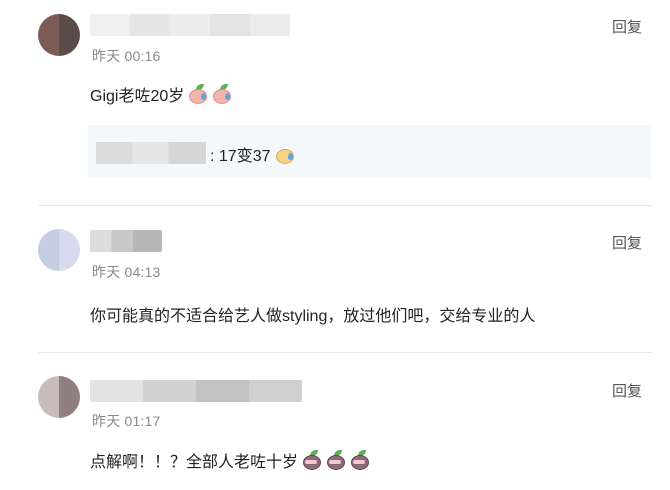  Describe the element at coordinates (369, 151) in the screenshot. I see `quoted-reply: : 17变37` at that location.